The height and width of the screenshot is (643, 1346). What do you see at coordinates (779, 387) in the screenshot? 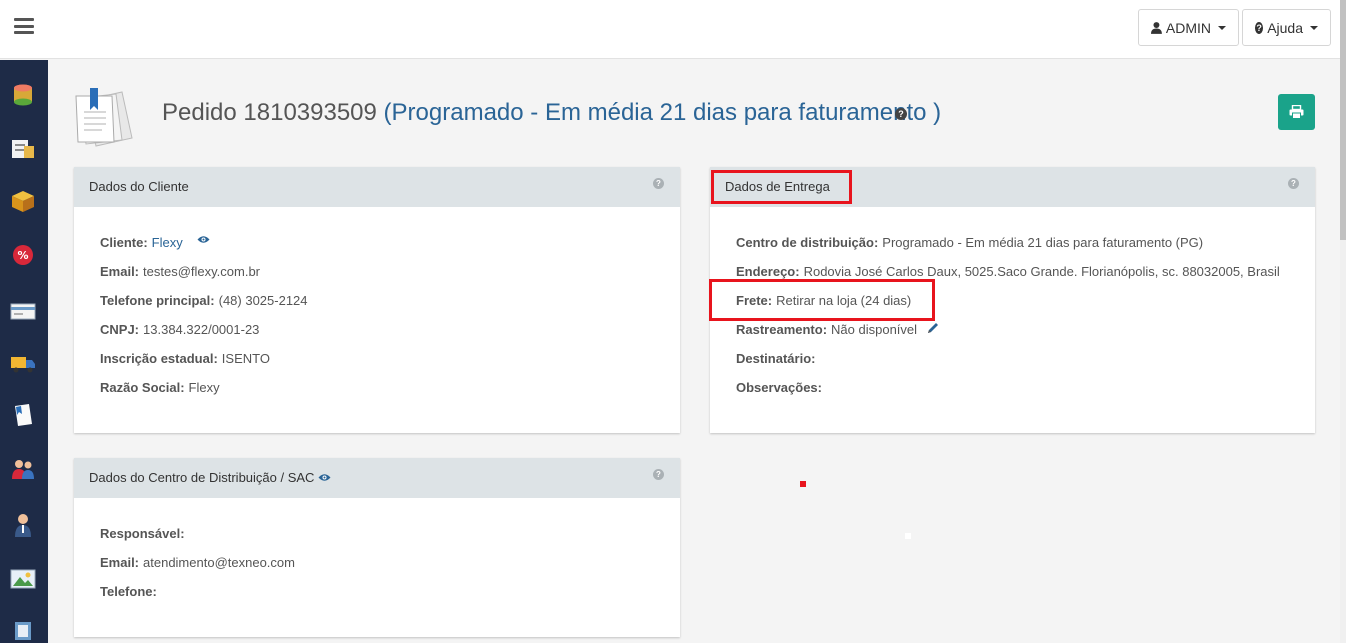
I see `observations-row: Observações:` at bounding box center [779, 387].